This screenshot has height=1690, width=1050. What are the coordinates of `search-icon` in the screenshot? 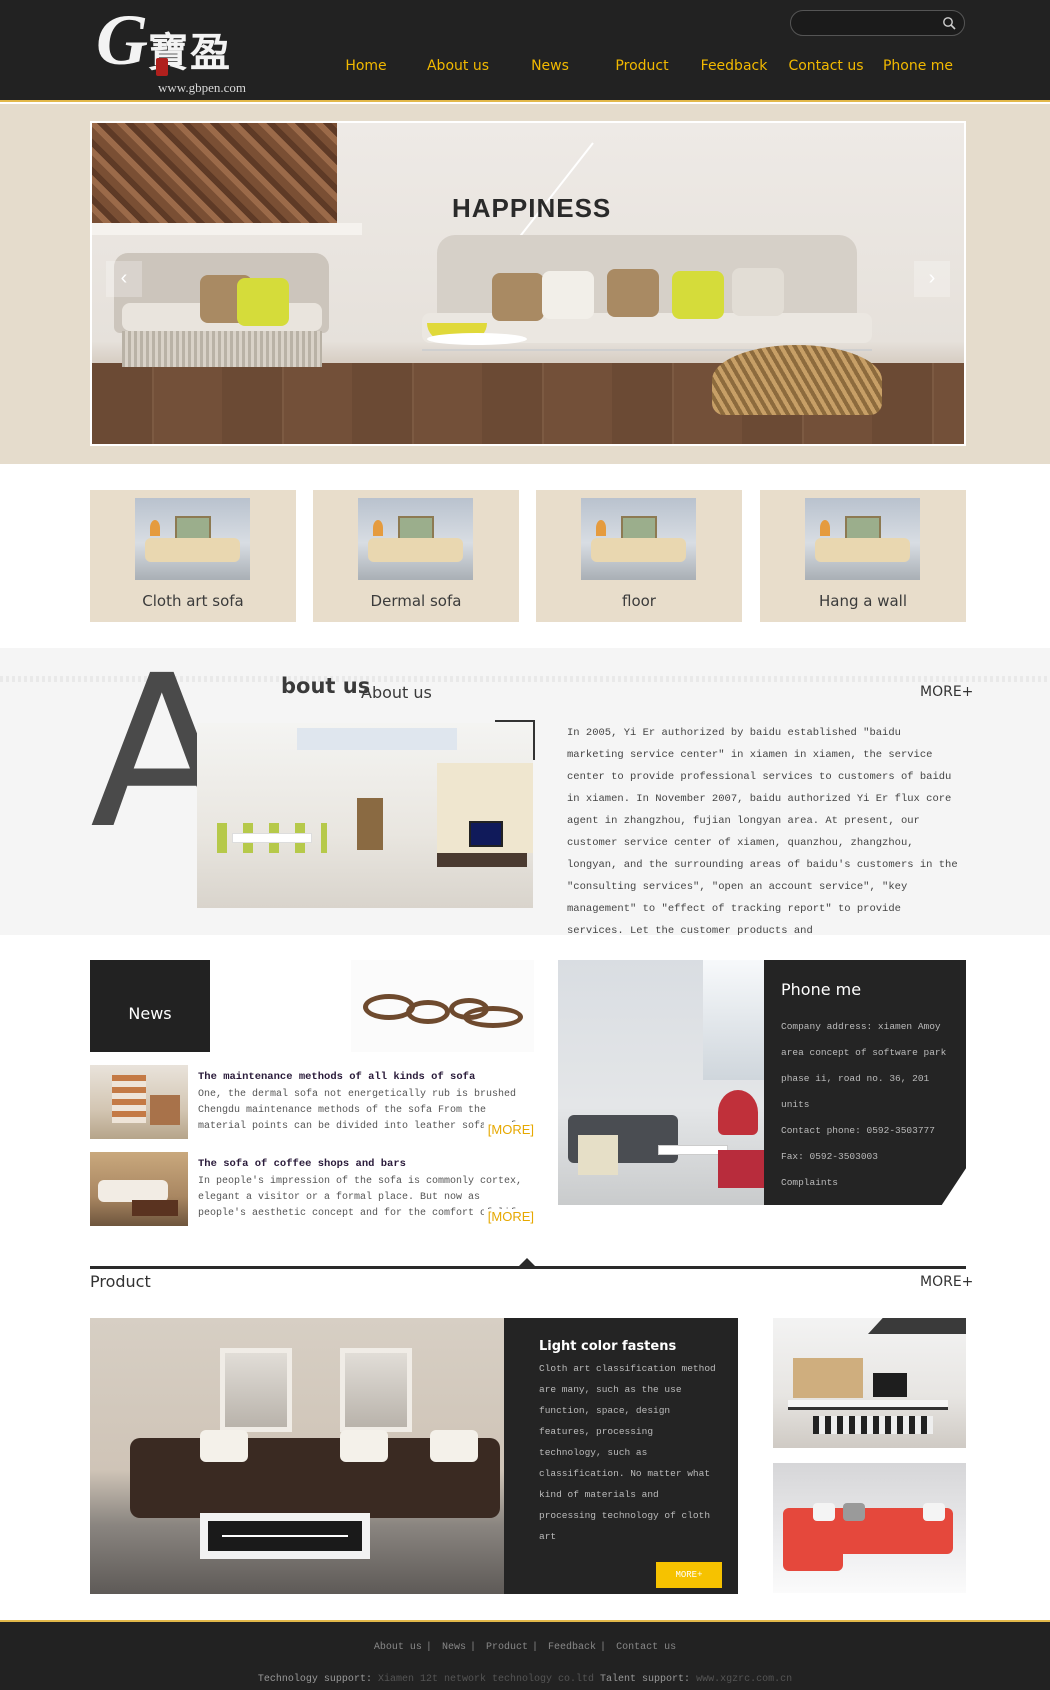 It's located at (949, 23).